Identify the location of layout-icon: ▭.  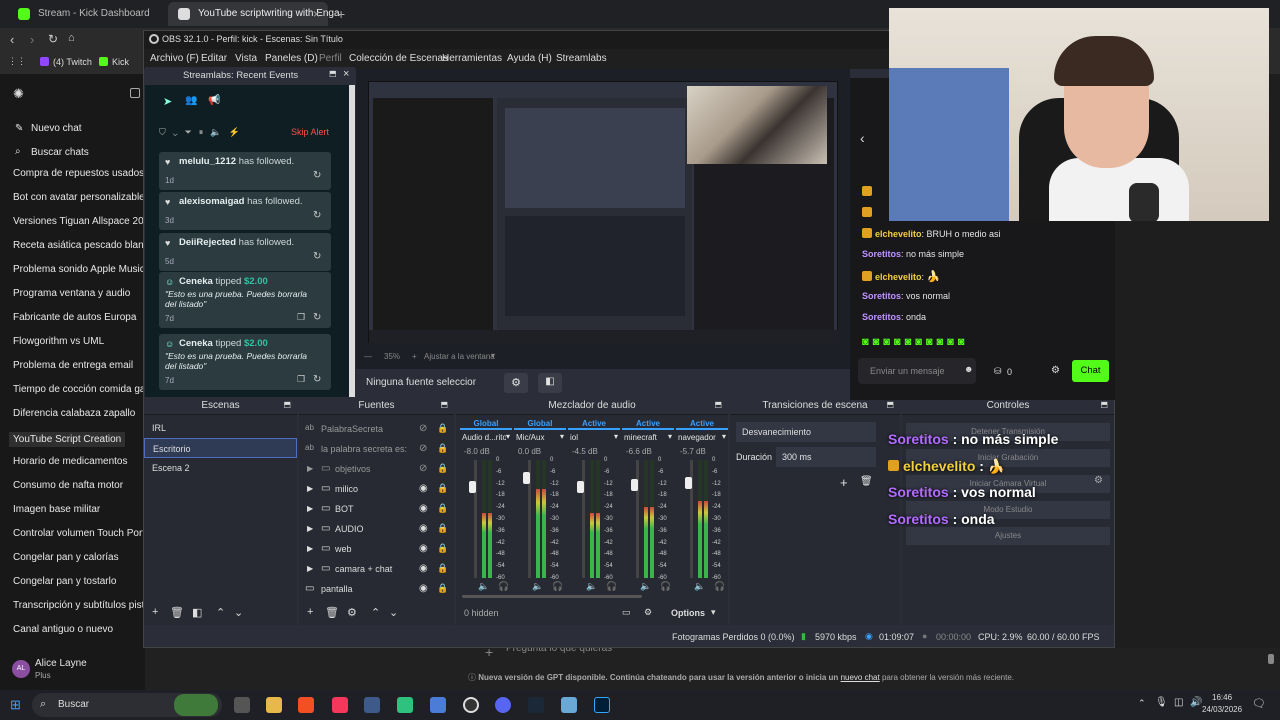
(626, 612).